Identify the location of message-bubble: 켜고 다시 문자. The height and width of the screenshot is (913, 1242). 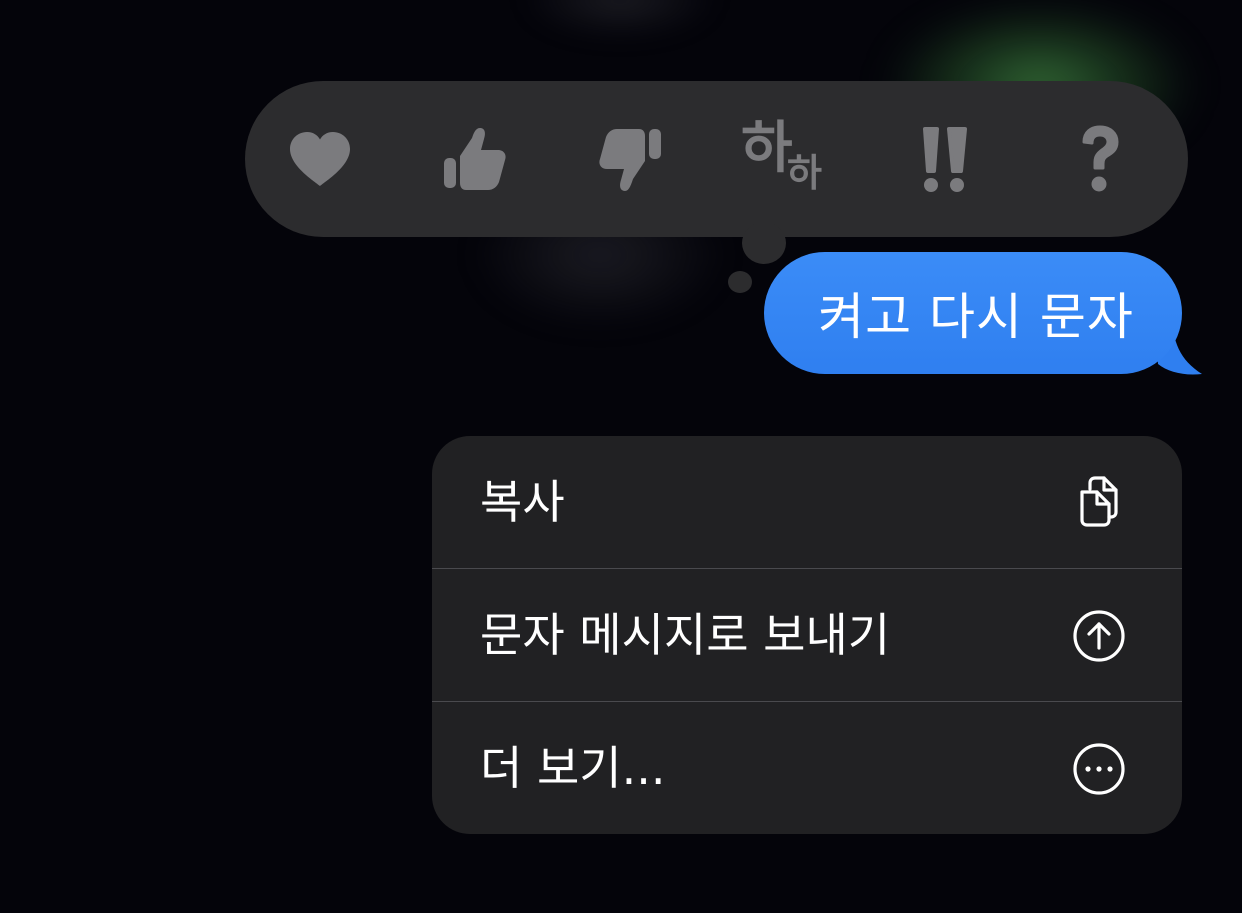
(973, 313).